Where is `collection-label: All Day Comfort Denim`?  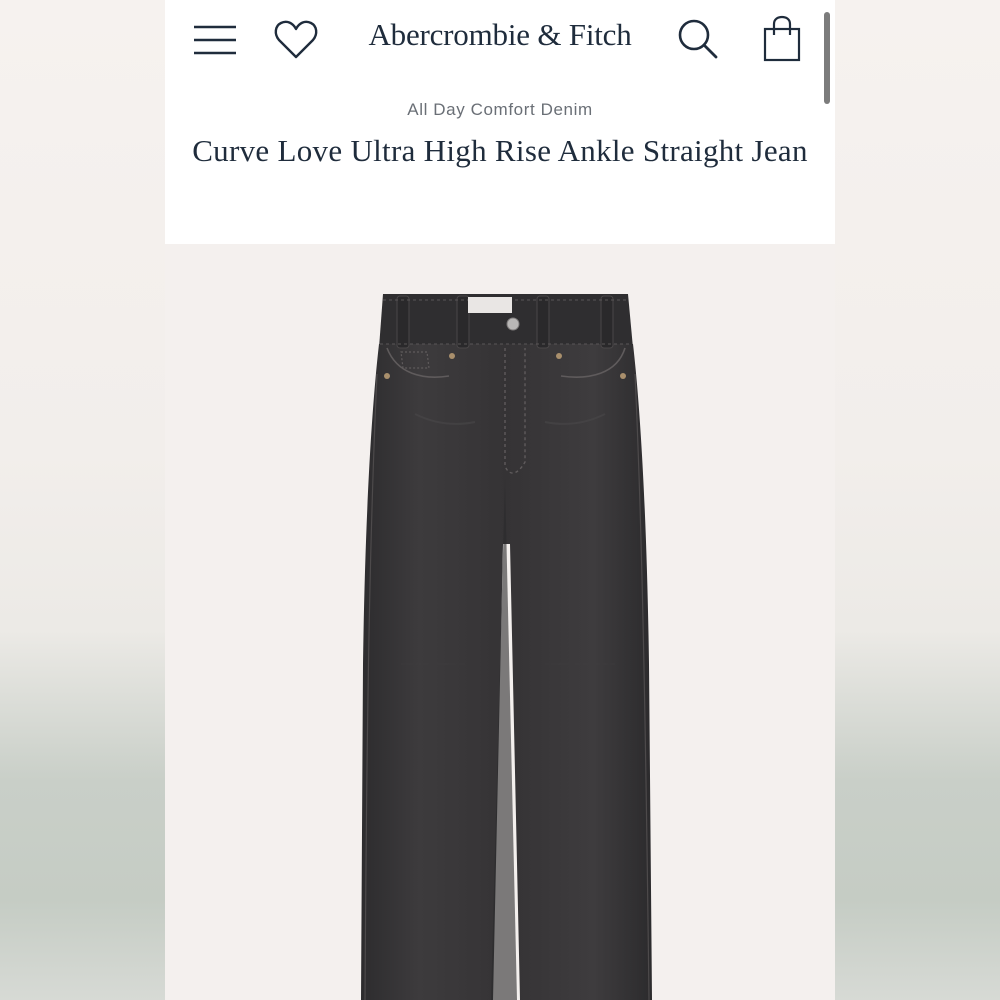 collection-label: All Day Comfort Denim is located at coordinates (500, 109).